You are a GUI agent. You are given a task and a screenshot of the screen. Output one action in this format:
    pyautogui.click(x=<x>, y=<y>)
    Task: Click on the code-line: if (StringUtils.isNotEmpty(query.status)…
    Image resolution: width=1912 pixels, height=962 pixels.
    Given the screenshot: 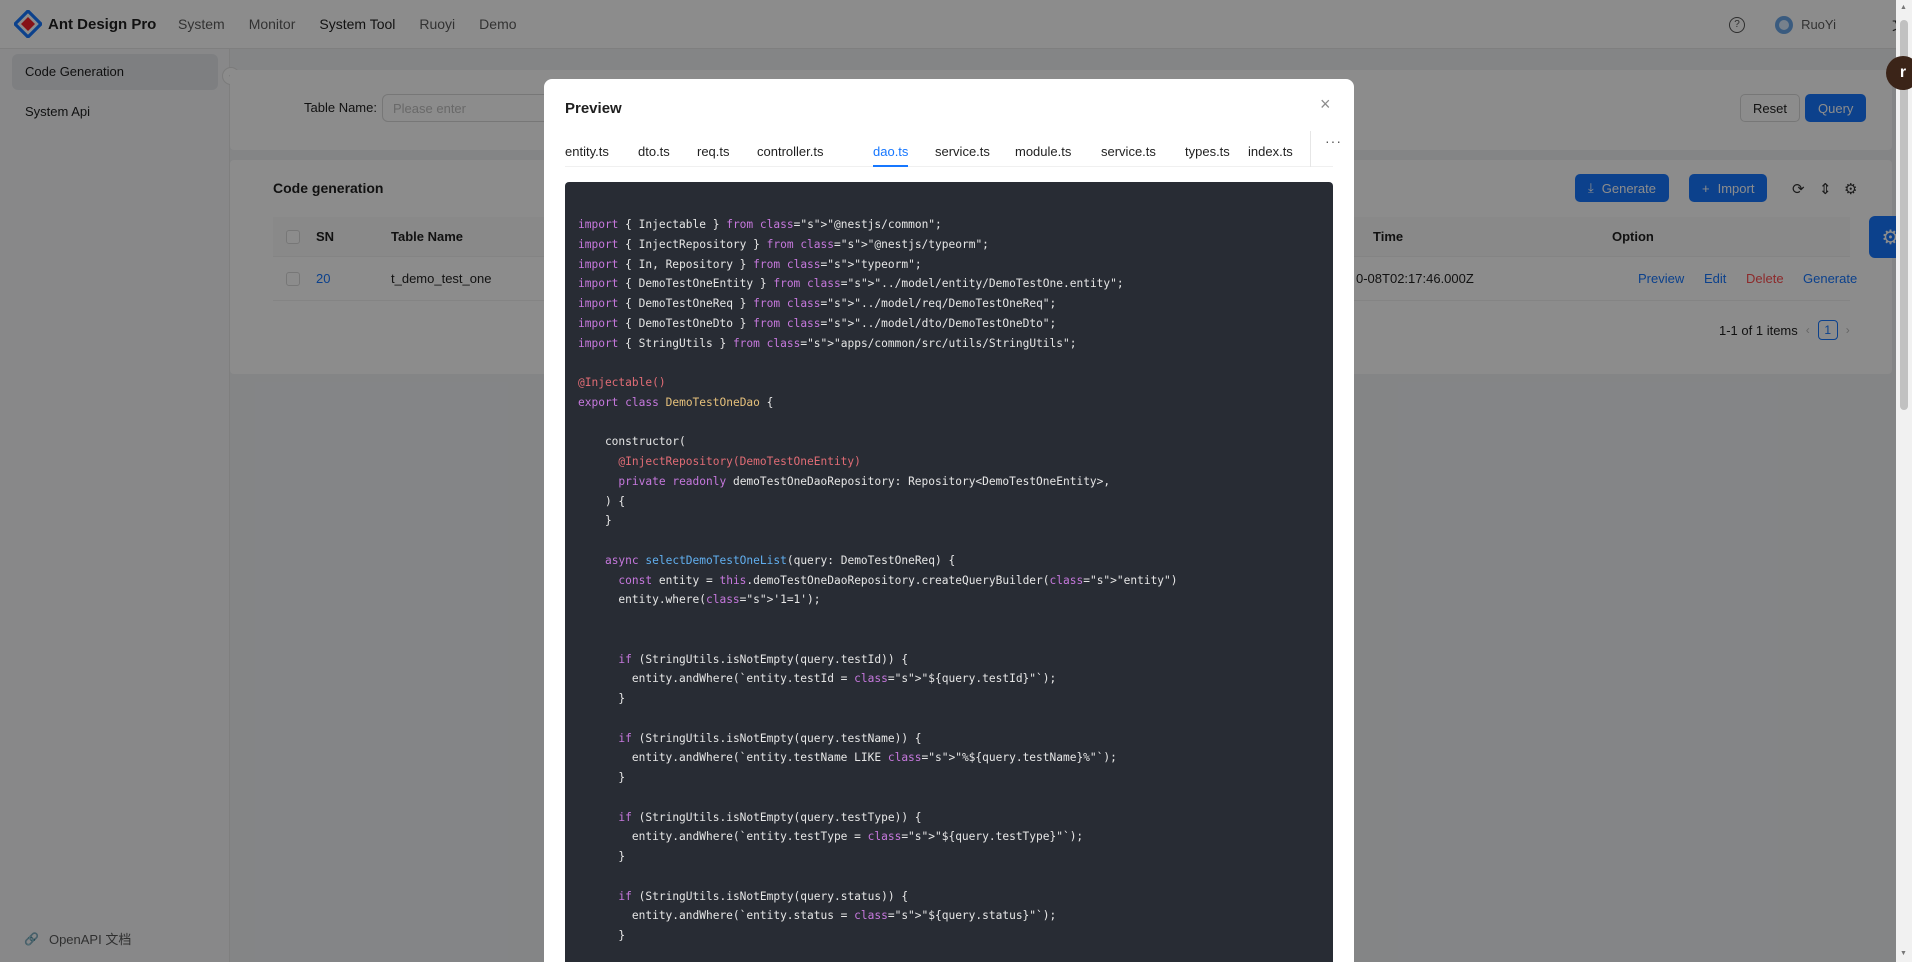 What is the action you would take?
    pyautogui.click(x=763, y=896)
    